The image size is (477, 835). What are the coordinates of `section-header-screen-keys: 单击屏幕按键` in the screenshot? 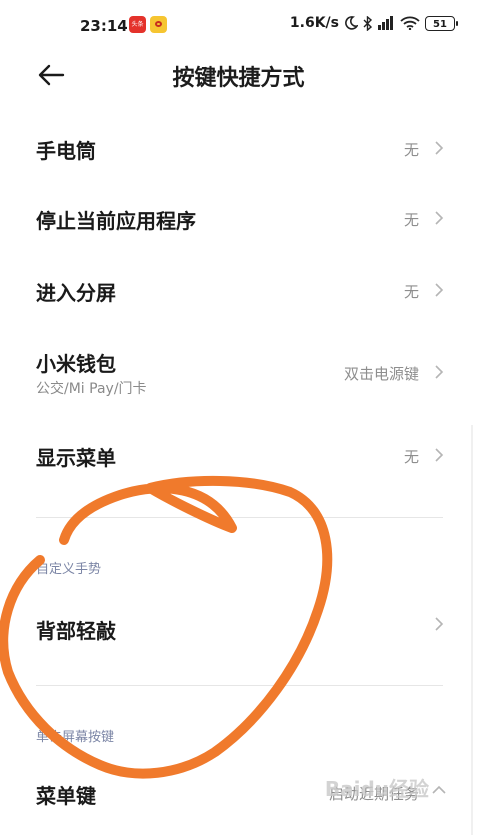 It's located at (75, 737).